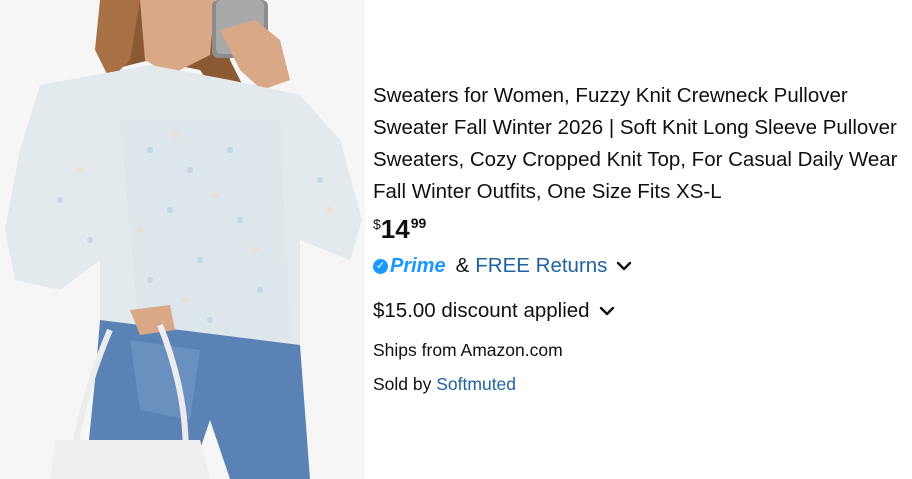  I want to click on sold-by-prefix: Sold by, so click(402, 384).